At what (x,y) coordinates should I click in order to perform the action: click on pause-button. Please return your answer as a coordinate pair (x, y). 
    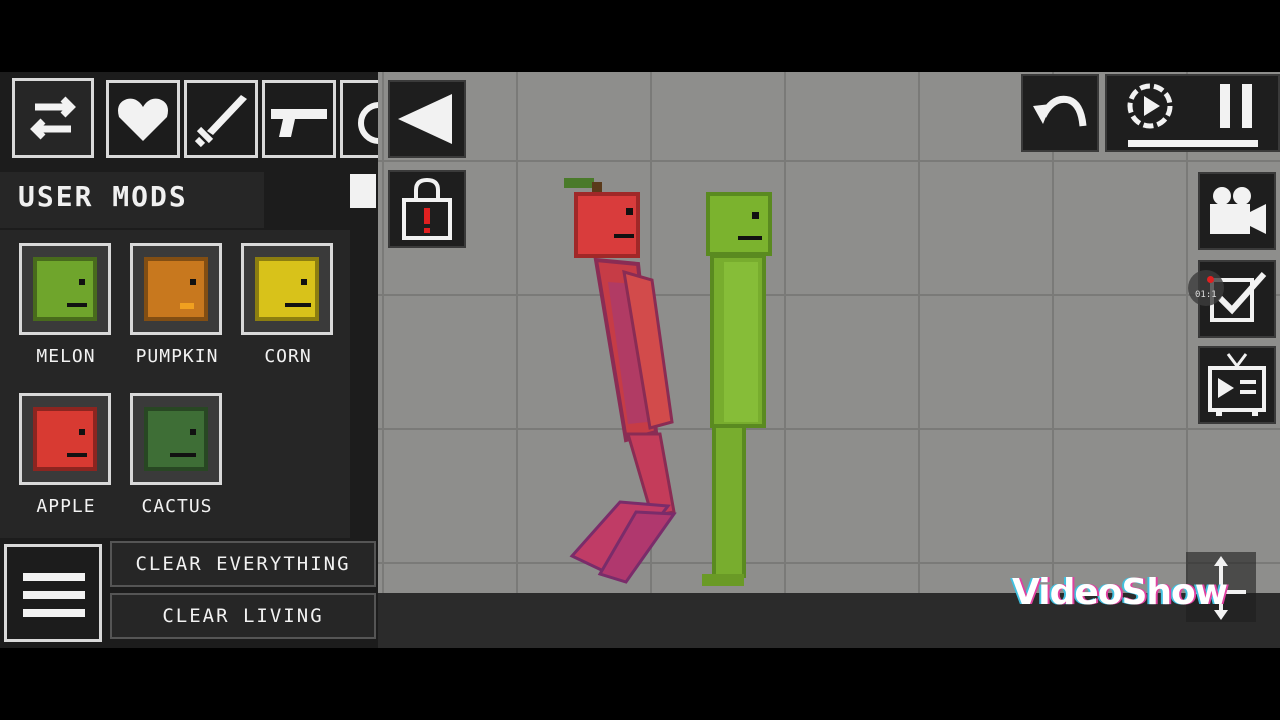
    Looking at the image, I should click on (1237, 108).